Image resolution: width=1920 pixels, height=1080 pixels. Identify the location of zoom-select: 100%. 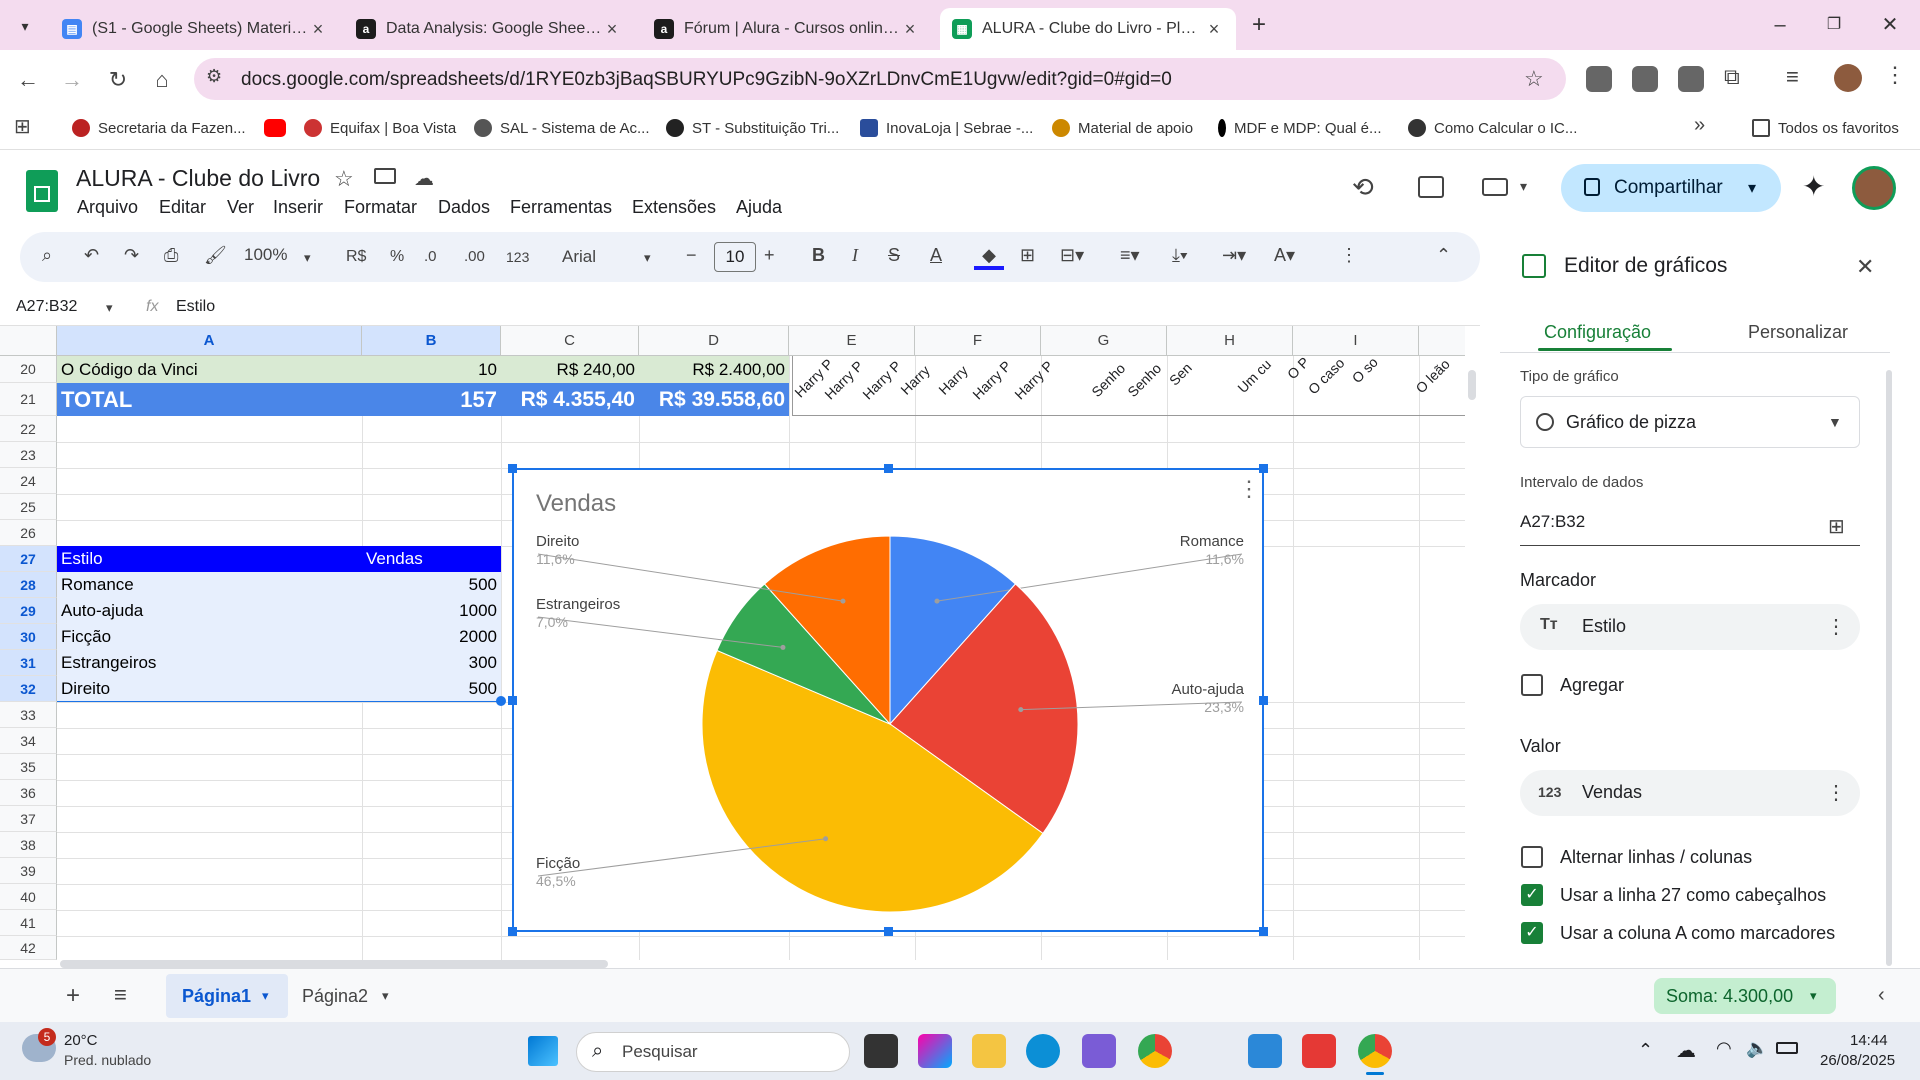
(265, 255).